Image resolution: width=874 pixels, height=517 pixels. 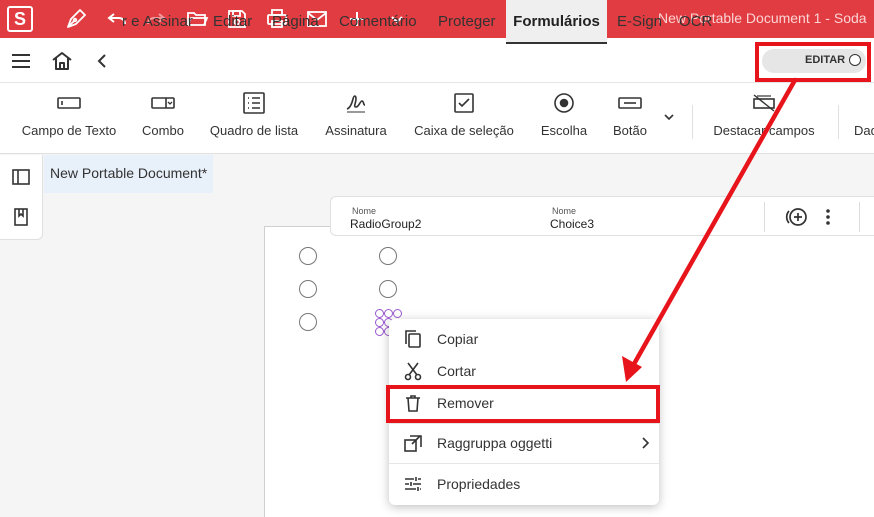 I want to click on tab-assinar: r e Assinar, so click(x=157, y=22).